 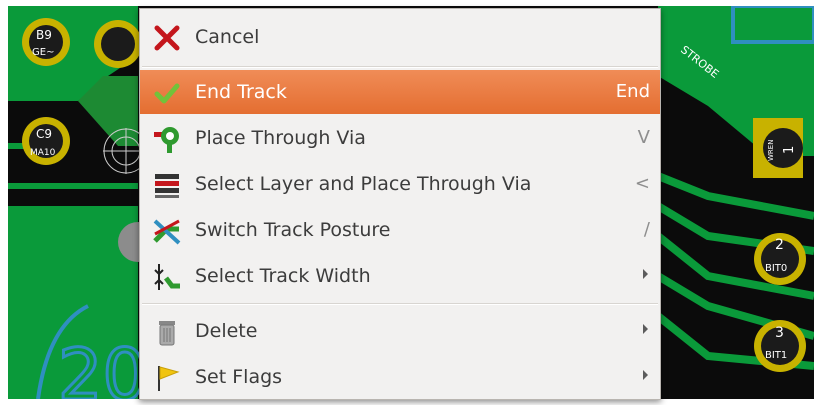 What do you see at coordinates (400, 331) in the screenshot?
I see `menu-item-delete: Delete` at bounding box center [400, 331].